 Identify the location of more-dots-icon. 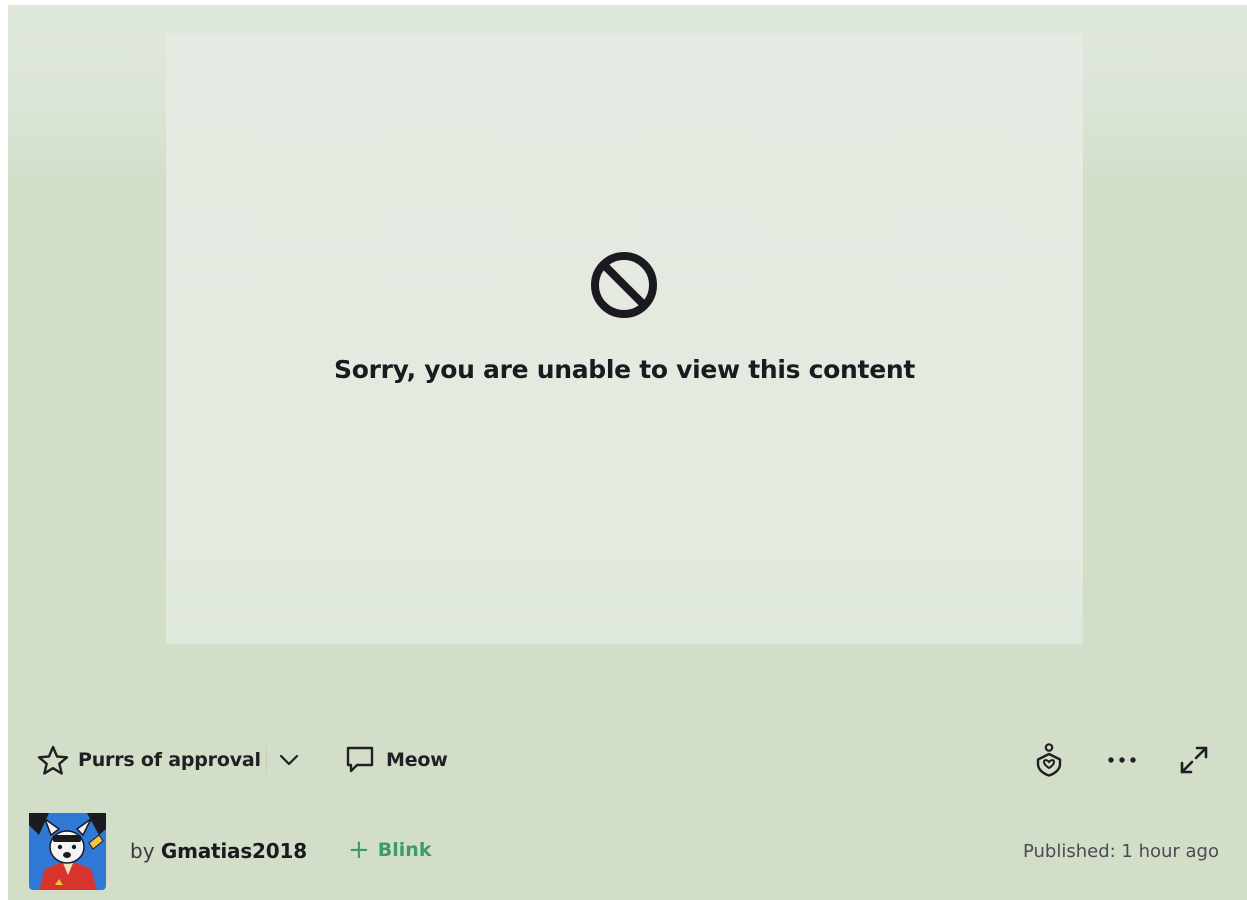
(1122, 760).